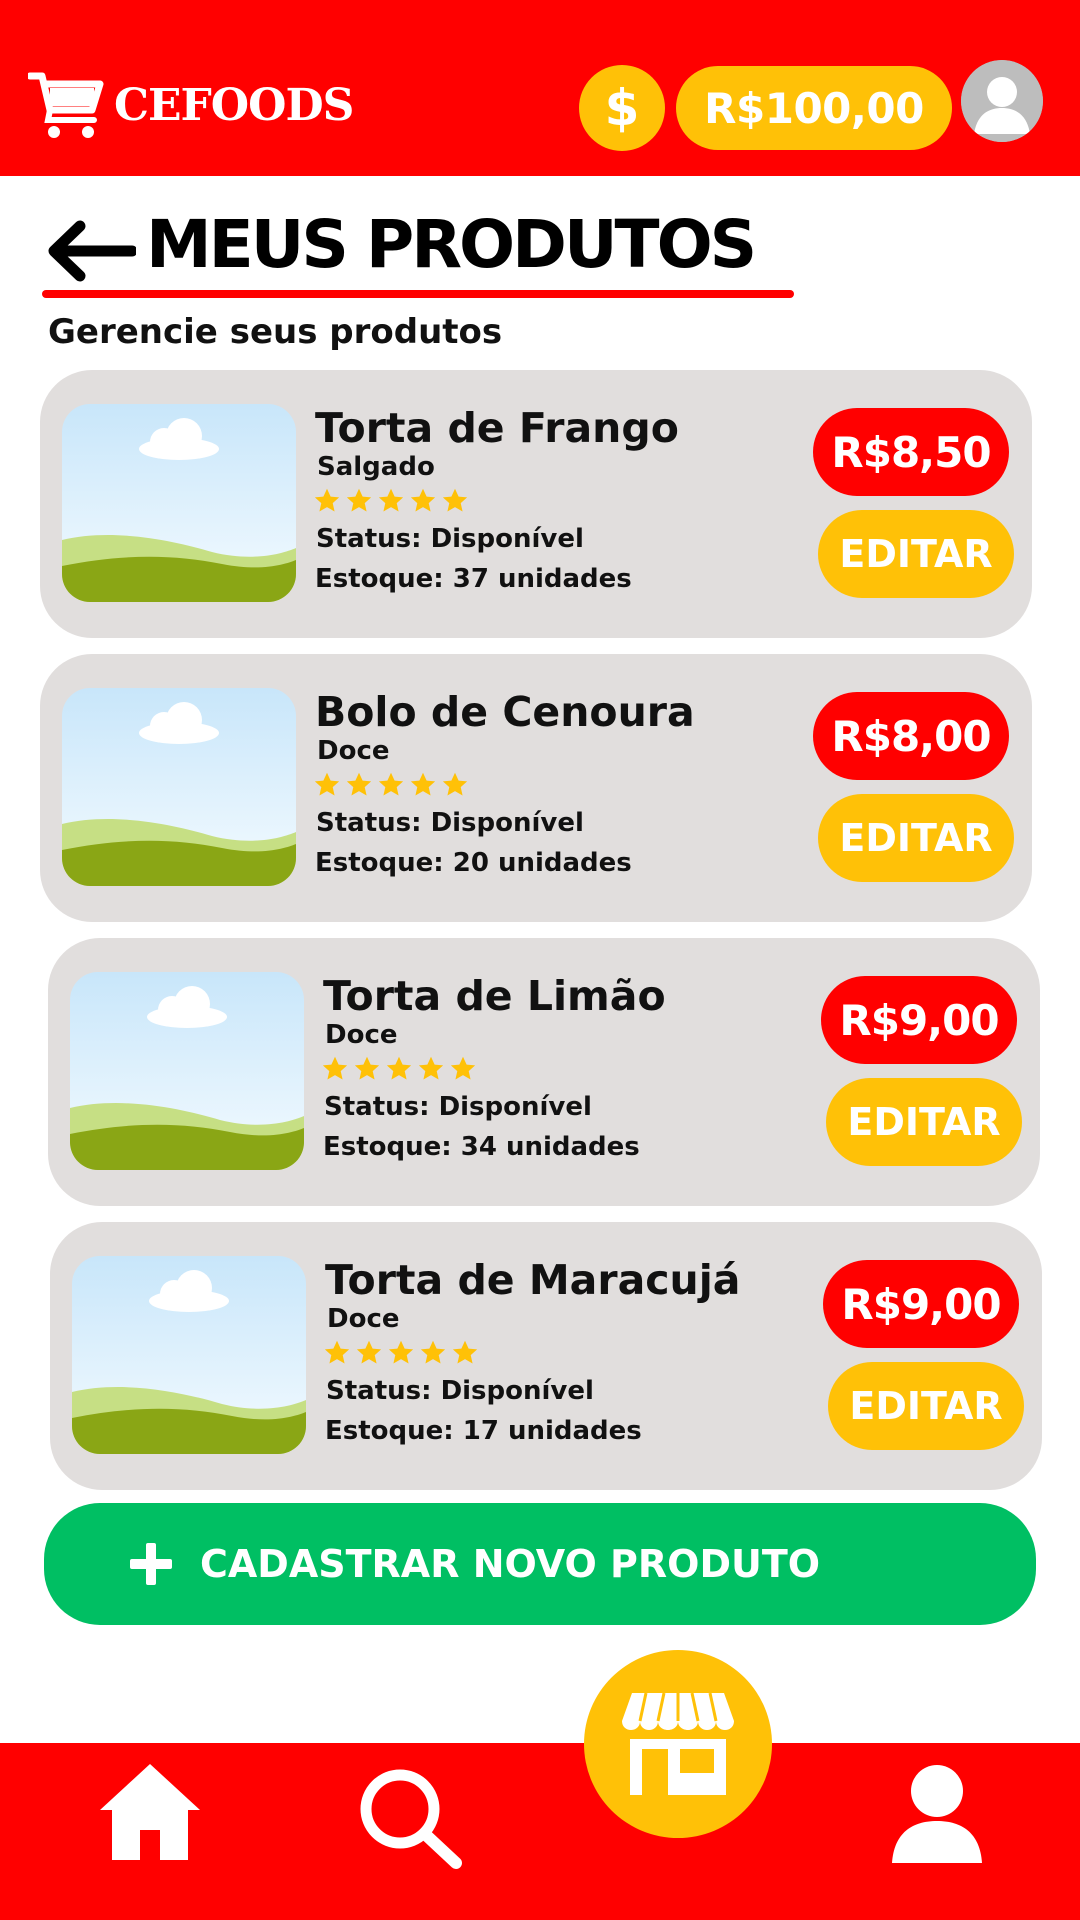 Image resolution: width=1080 pixels, height=1920 pixels. Describe the element at coordinates (540, 1831) in the screenshot. I see `bottom-navigation` at that location.